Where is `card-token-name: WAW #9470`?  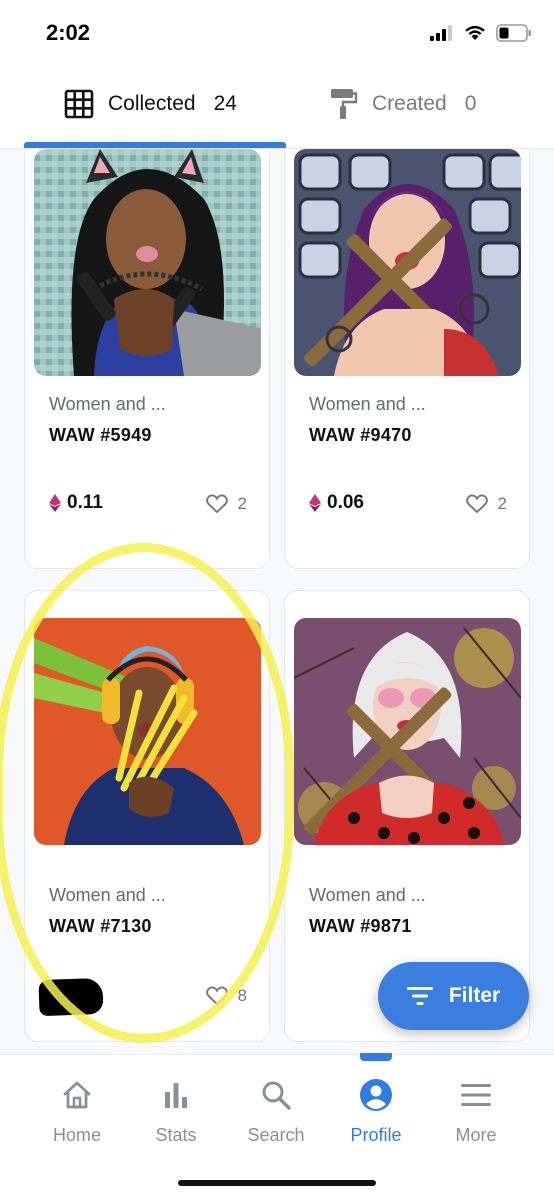 card-token-name: WAW #9470 is located at coordinates (360, 435).